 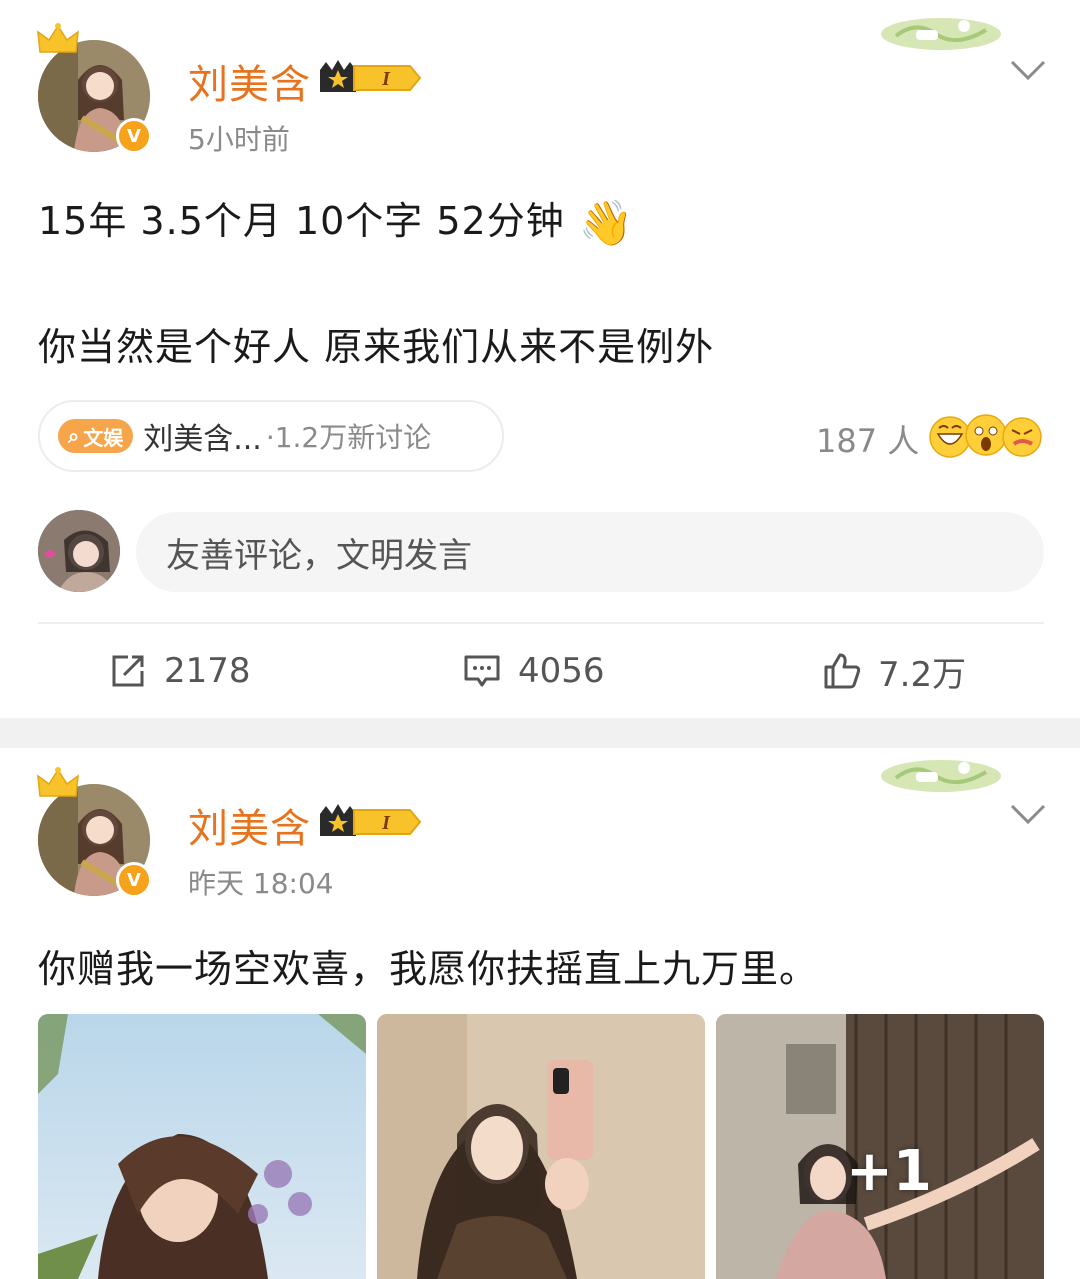 I want to click on thumbs-up-icon, so click(x=842, y=671).